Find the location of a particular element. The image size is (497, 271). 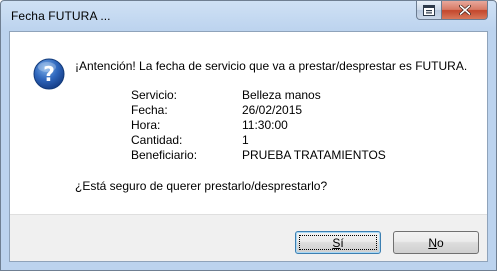

no-button-label: No is located at coordinates (435, 243).